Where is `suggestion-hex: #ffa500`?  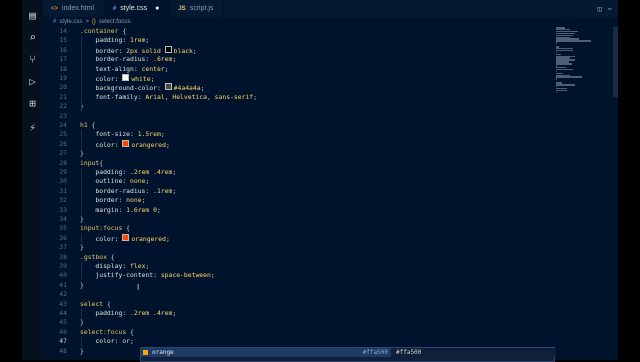 suggestion-hex: #ffa500 is located at coordinates (375, 352).